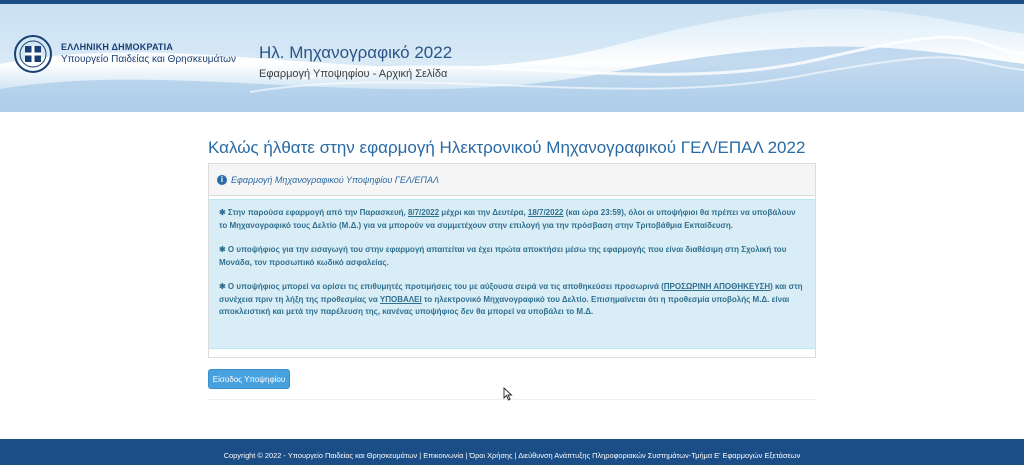  I want to click on candidate-login-button: Είσοδος Υποψηφίου, so click(249, 379).